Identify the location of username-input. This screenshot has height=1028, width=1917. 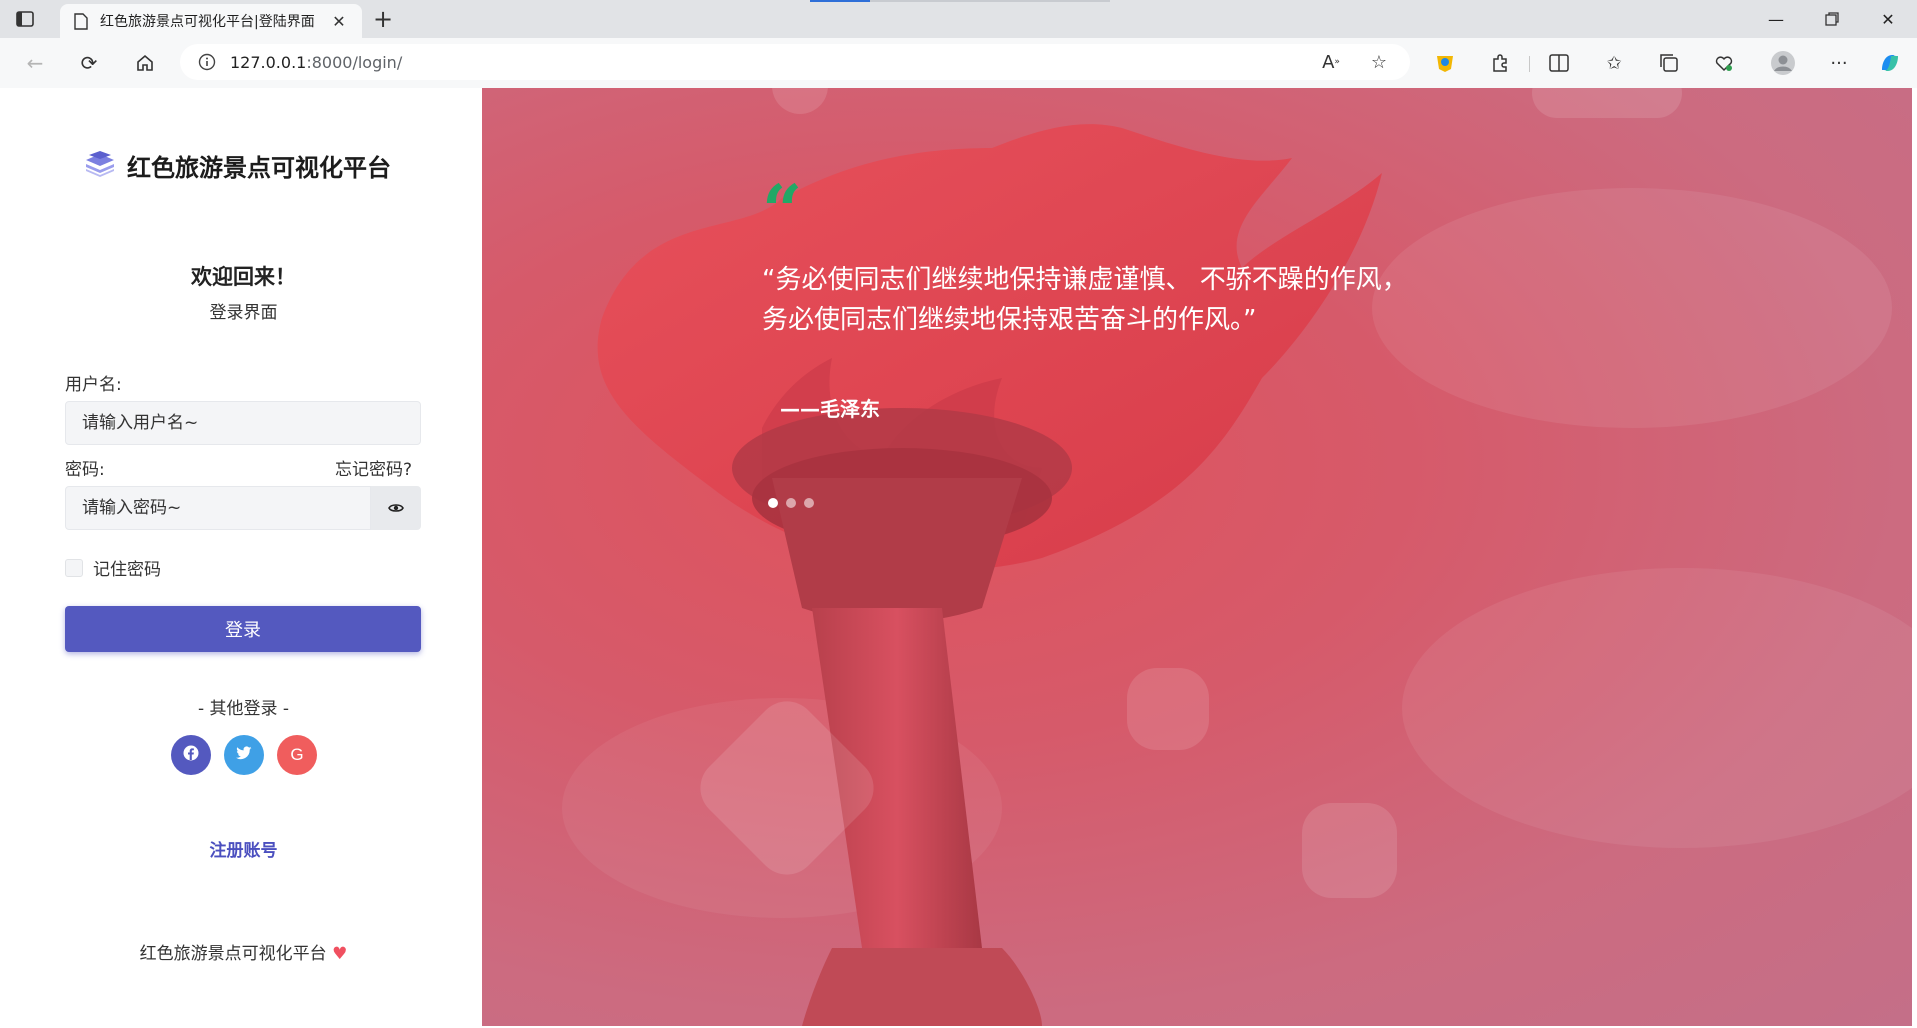
(243, 423).